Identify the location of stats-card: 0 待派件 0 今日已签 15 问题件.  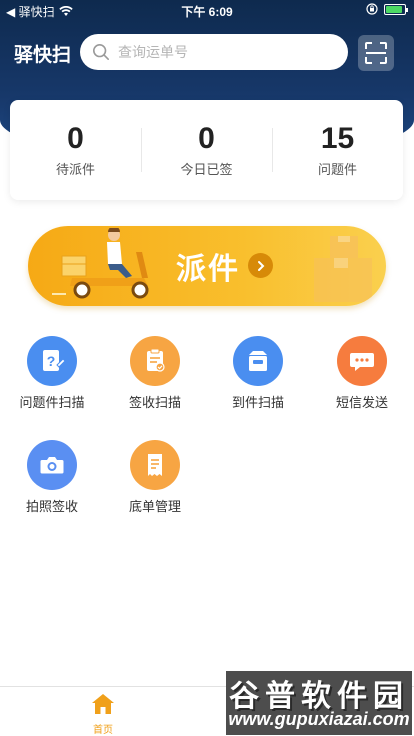
(206, 150).